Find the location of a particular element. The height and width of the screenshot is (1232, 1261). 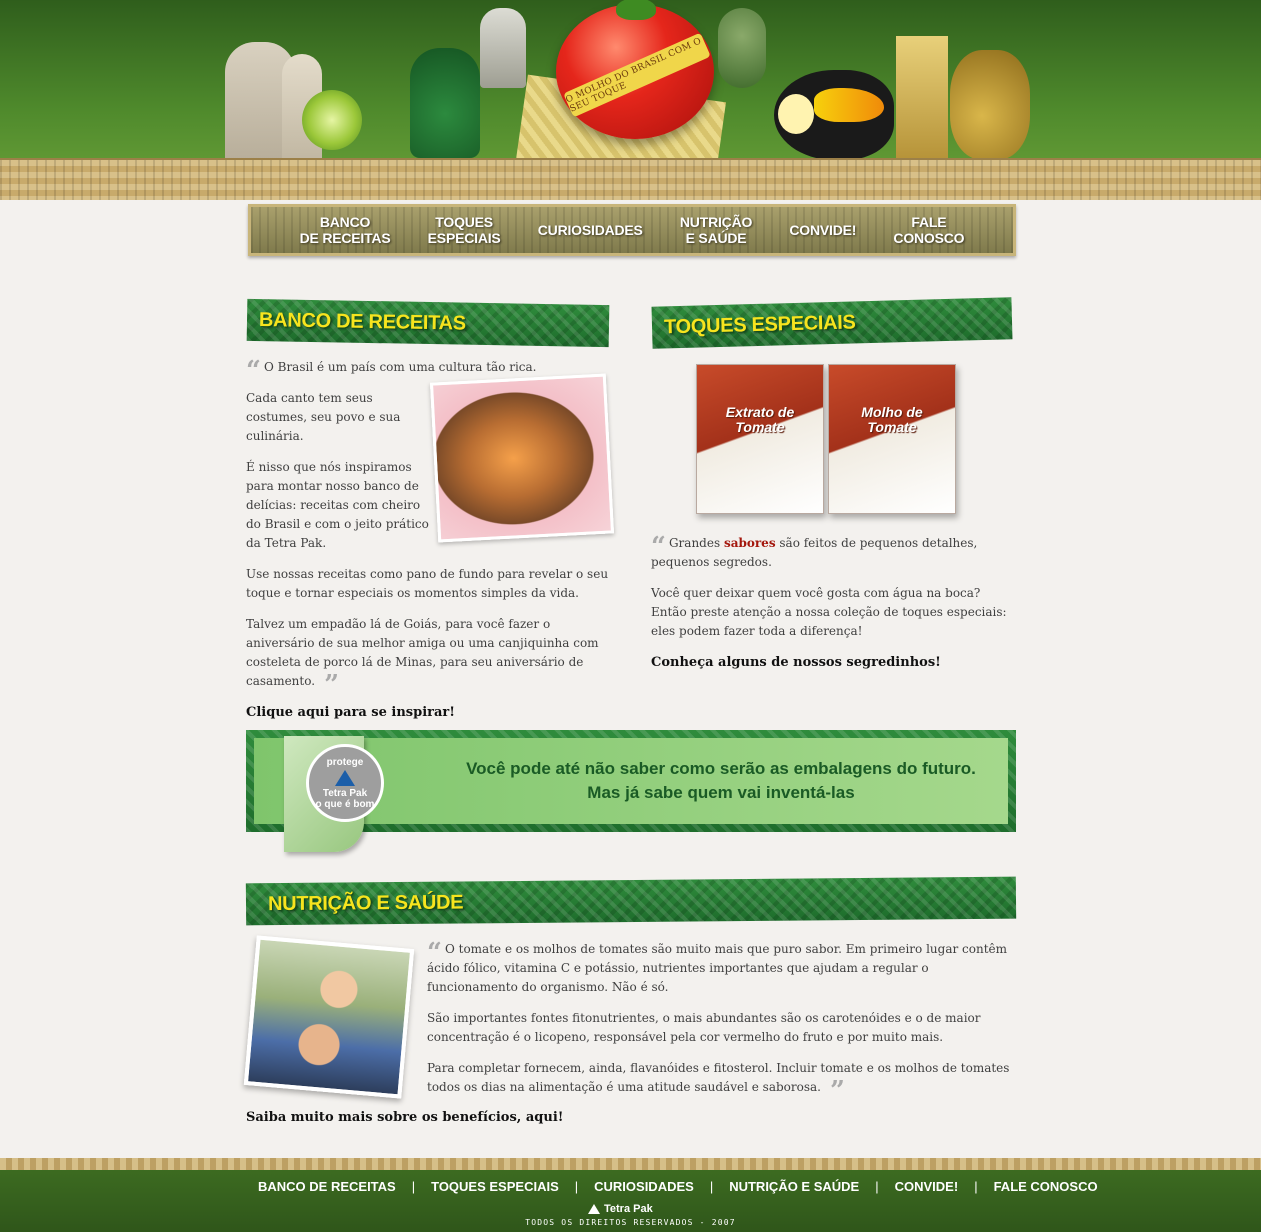

toques-p1-pre: Grandes is located at coordinates (696, 543).